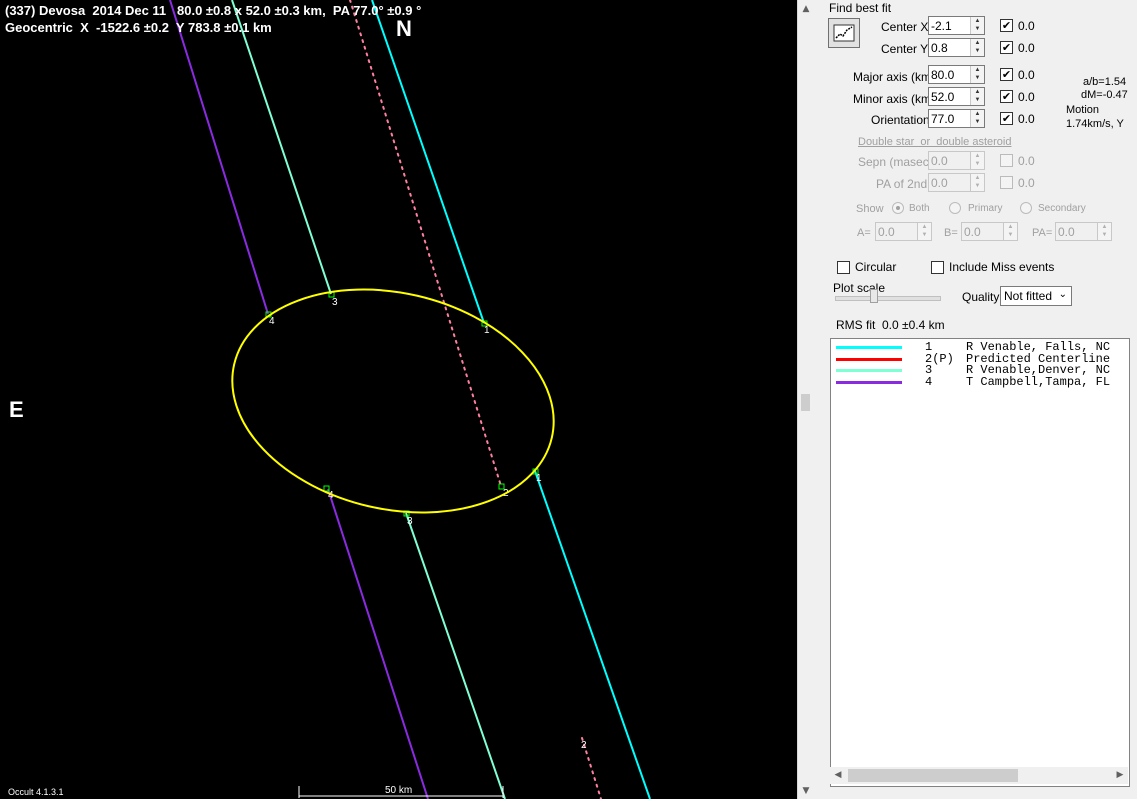  I want to click on center-y-input: 0.8 ▲ ▼, so click(956, 47).